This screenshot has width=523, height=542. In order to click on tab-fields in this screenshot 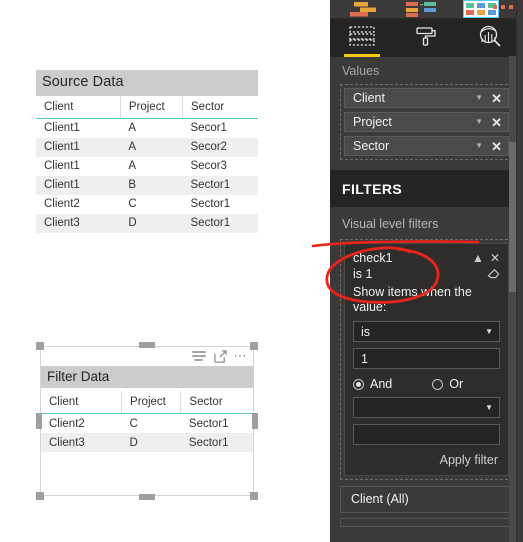, I will do `click(362, 38)`.